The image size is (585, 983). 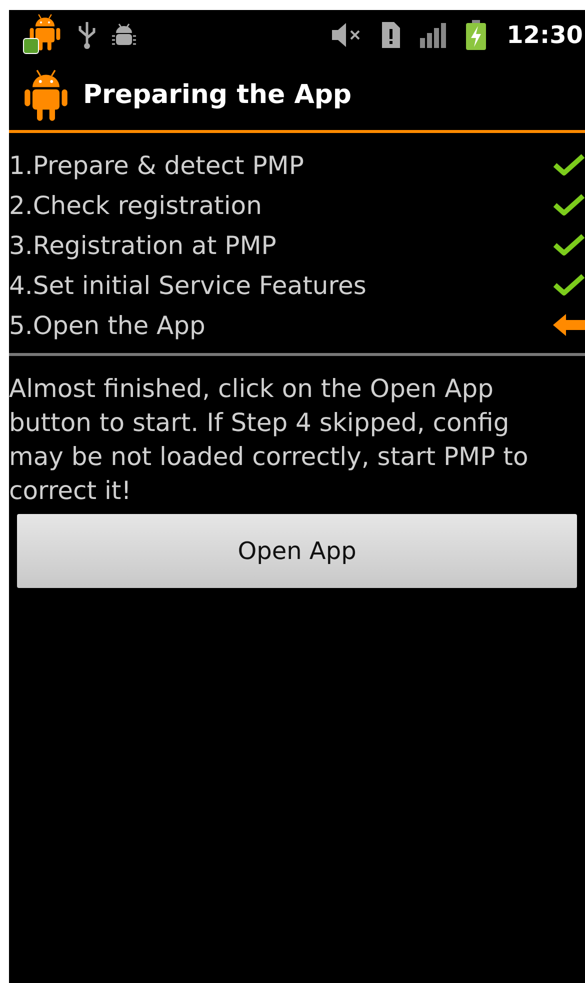 I want to click on arrow-left-icon, so click(x=569, y=325).